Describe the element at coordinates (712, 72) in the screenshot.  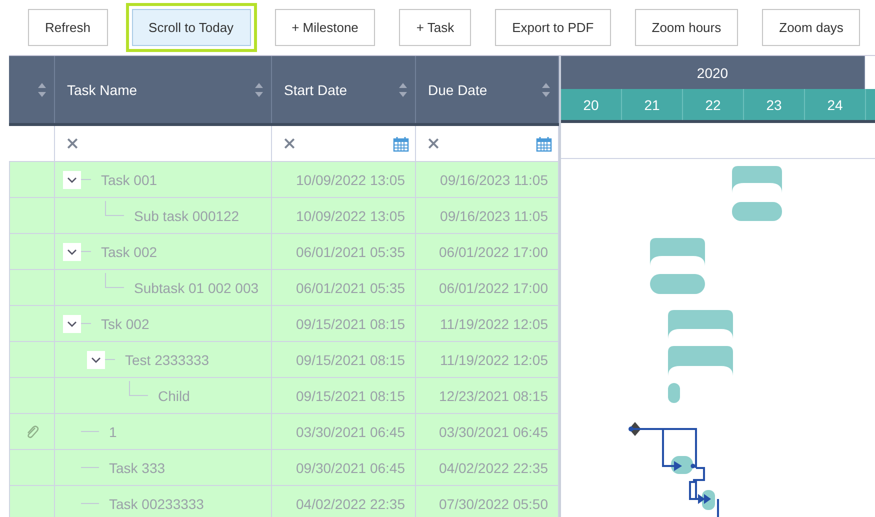
I see `year-label: 2020` at that location.